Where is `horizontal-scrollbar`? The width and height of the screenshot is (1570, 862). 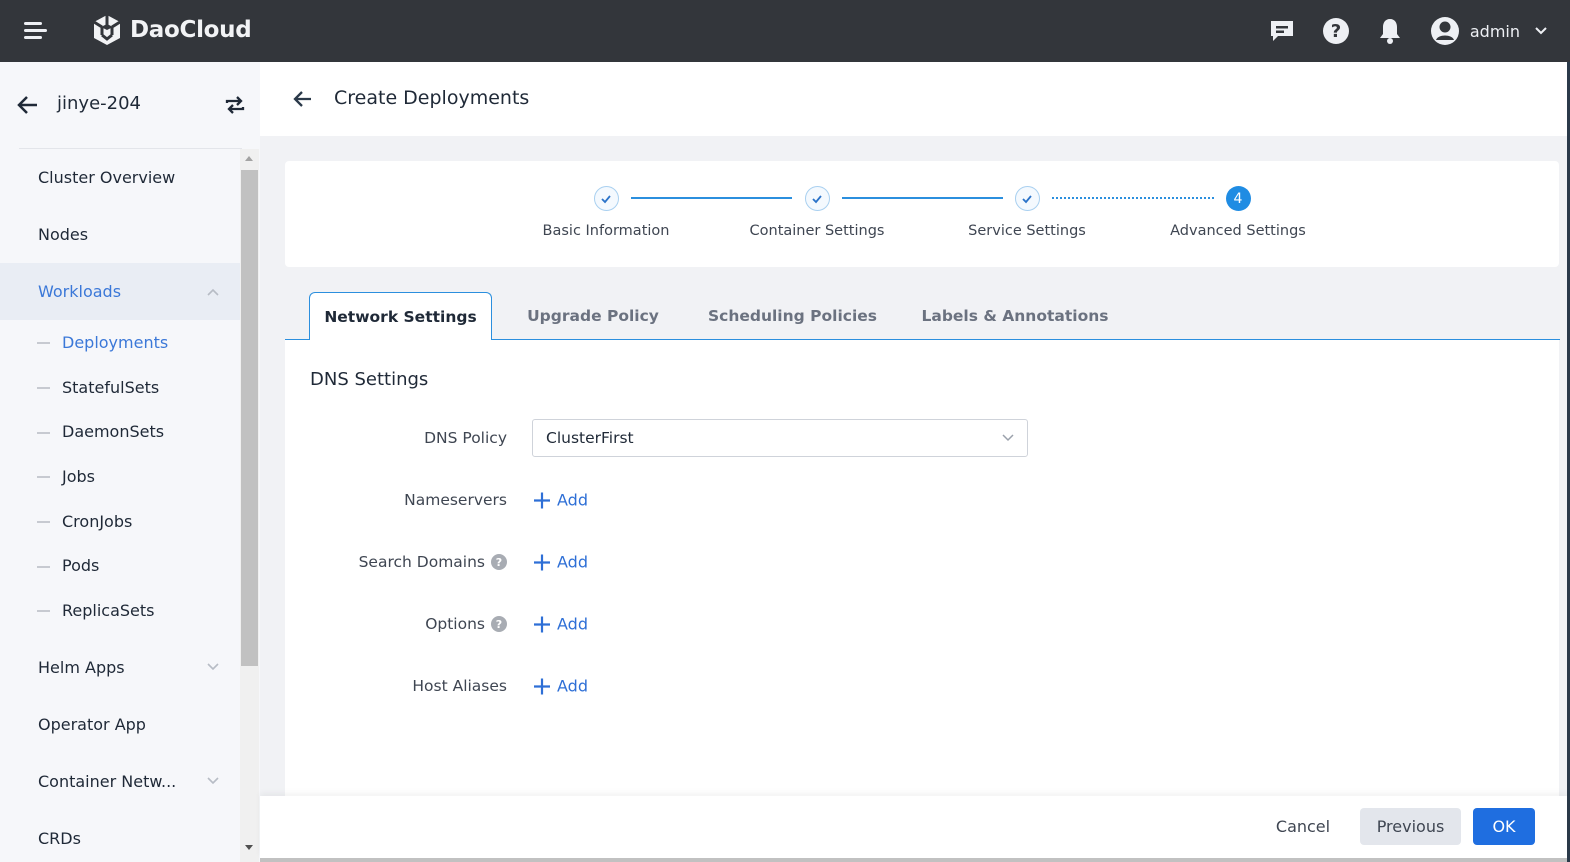 horizontal-scrollbar is located at coordinates (913, 860).